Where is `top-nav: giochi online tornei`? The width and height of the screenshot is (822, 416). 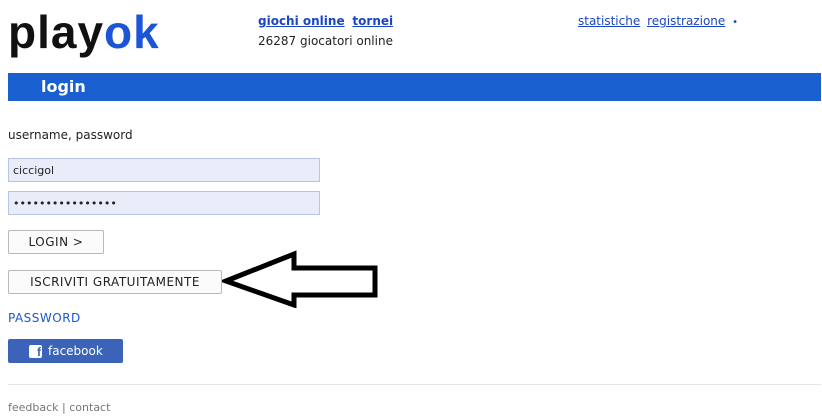 top-nav: giochi online tornei is located at coordinates (327, 21).